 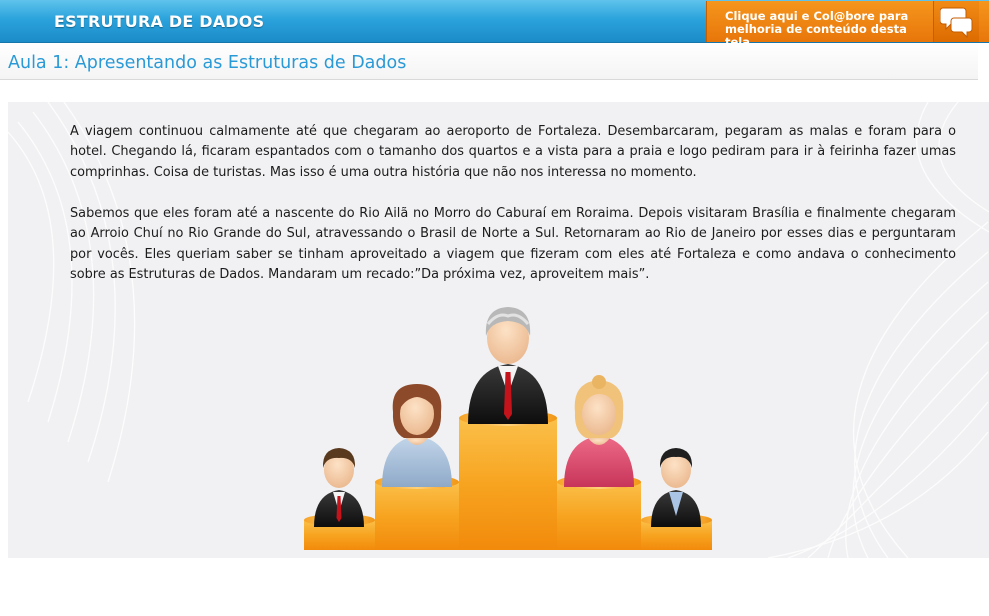 What do you see at coordinates (956, 21) in the screenshot?
I see `chat-bubbles-icon` at bounding box center [956, 21].